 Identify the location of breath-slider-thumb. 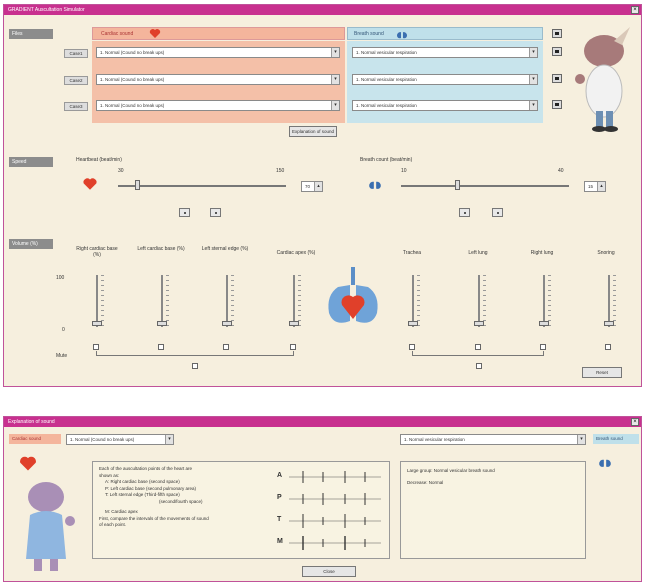
(457, 185).